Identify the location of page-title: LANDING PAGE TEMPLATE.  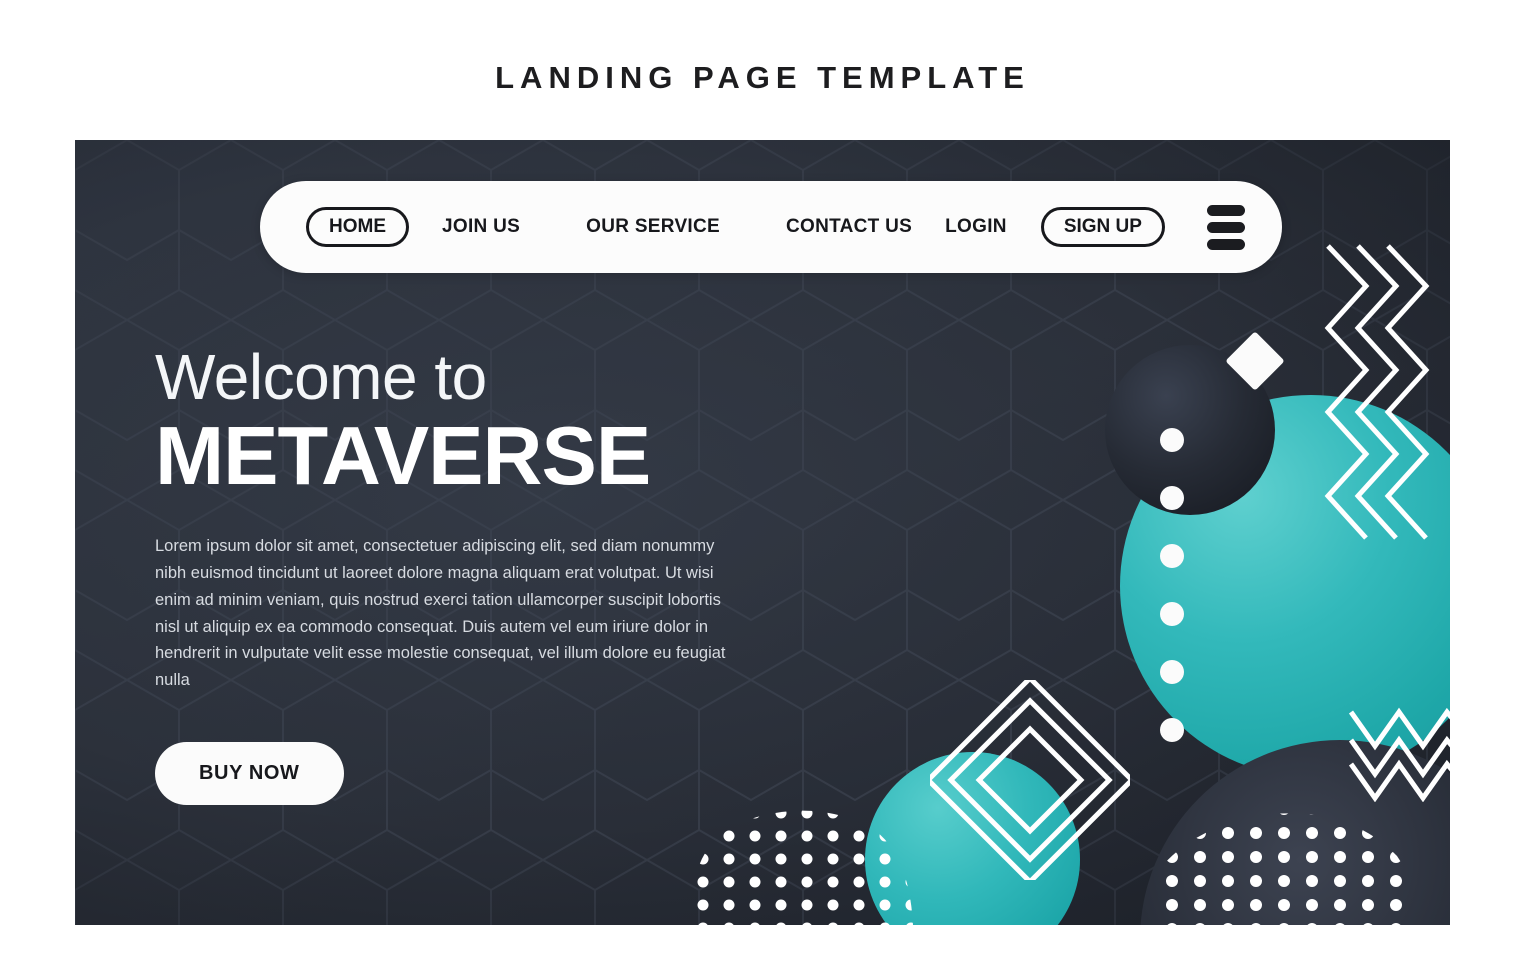
(762, 77).